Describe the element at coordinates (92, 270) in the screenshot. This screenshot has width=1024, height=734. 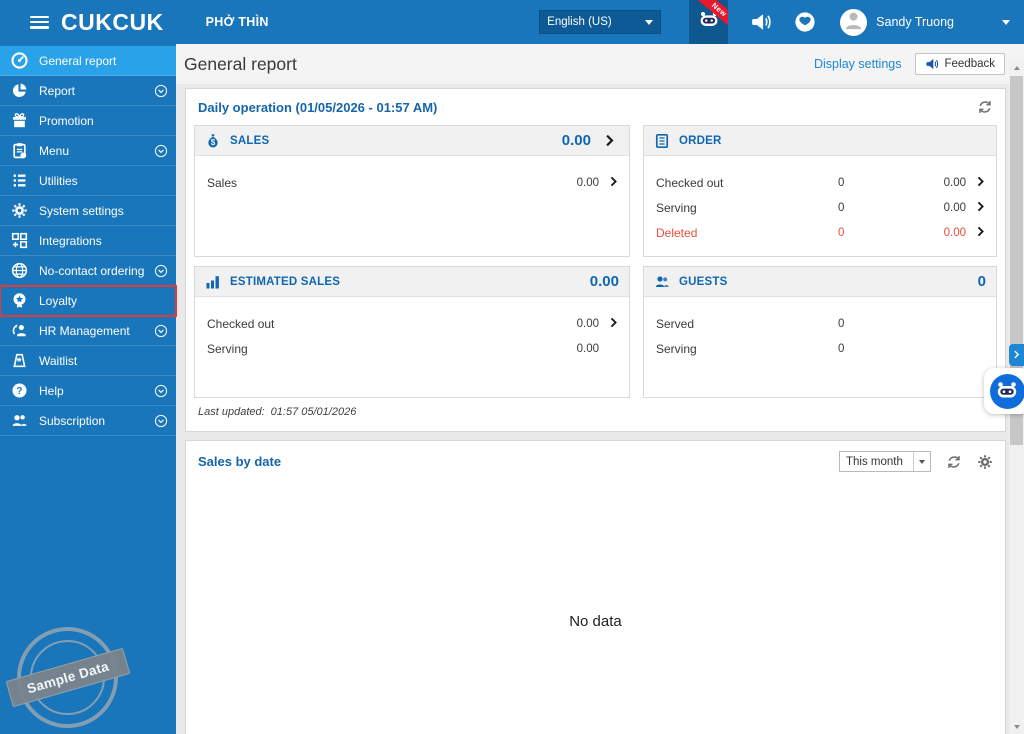
I see `sidebar-item-label: No-contact ordering` at that location.